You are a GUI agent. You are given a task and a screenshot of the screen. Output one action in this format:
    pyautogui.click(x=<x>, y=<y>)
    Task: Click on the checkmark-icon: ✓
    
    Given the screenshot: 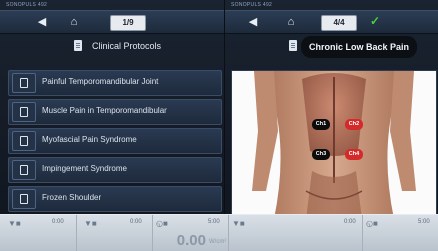 What is the action you would take?
    pyautogui.click(x=375, y=21)
    